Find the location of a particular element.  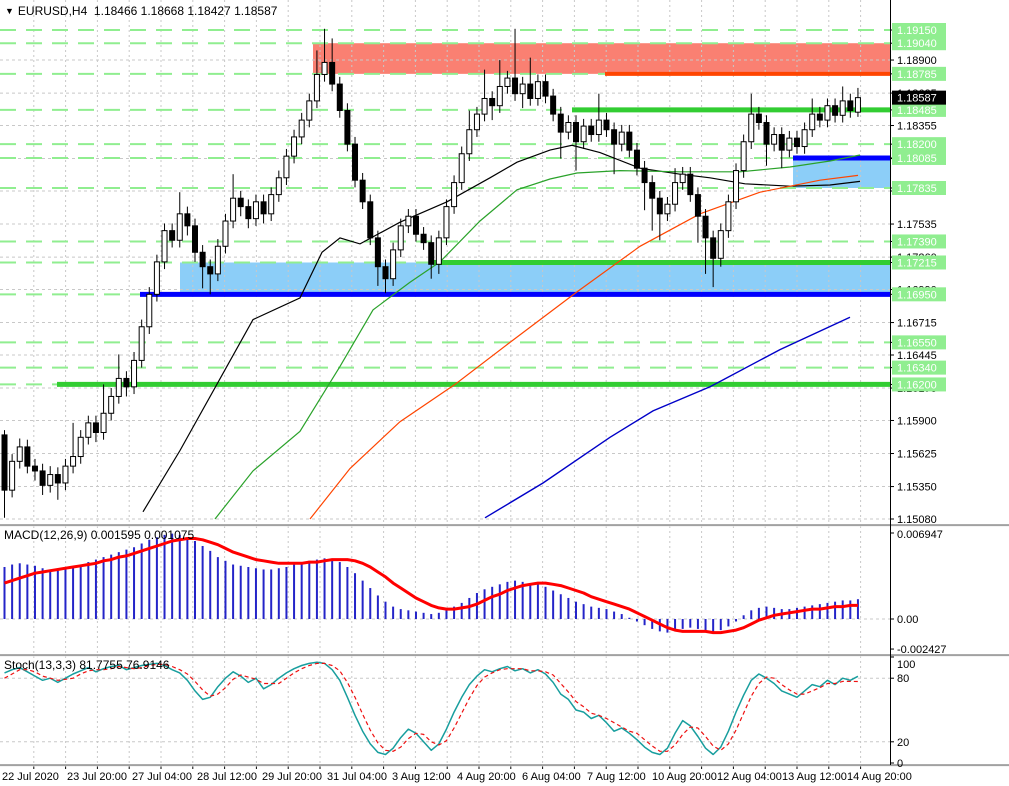

macd-axis-label: -0.002427 is located at coordinates (922, 650).